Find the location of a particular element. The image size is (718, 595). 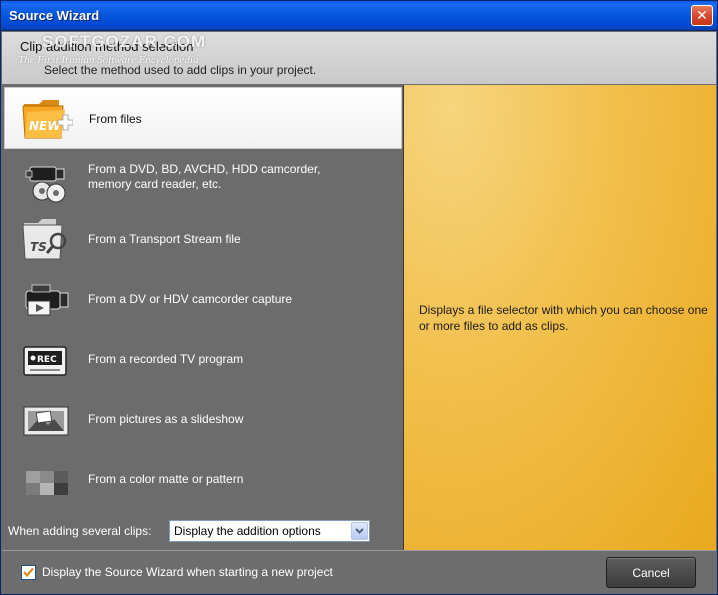

method-item-from-camcorder: From a DV or HDV camcorder capture is located at coordinates (203, 300).